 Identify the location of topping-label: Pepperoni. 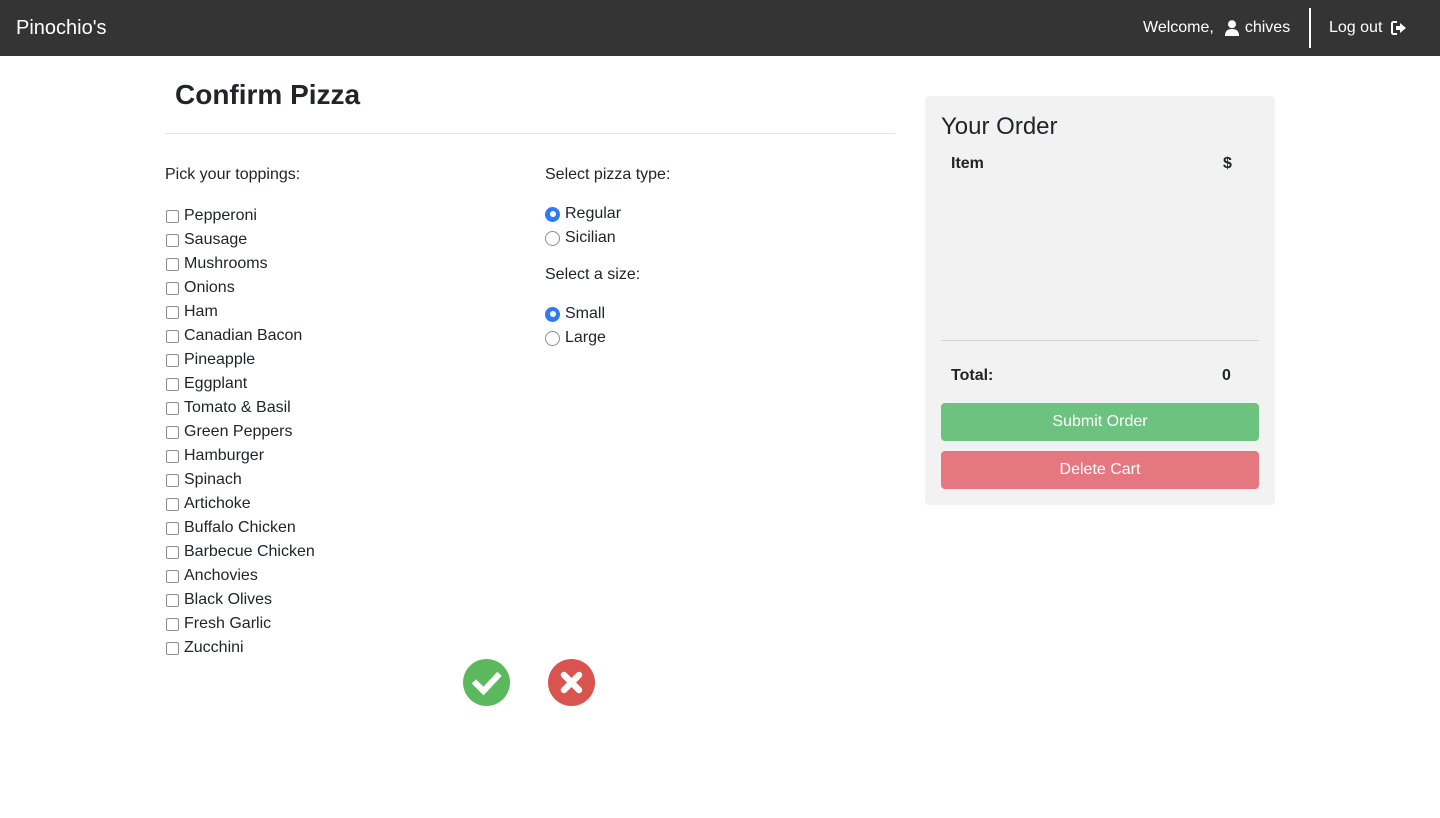
(220, 215).